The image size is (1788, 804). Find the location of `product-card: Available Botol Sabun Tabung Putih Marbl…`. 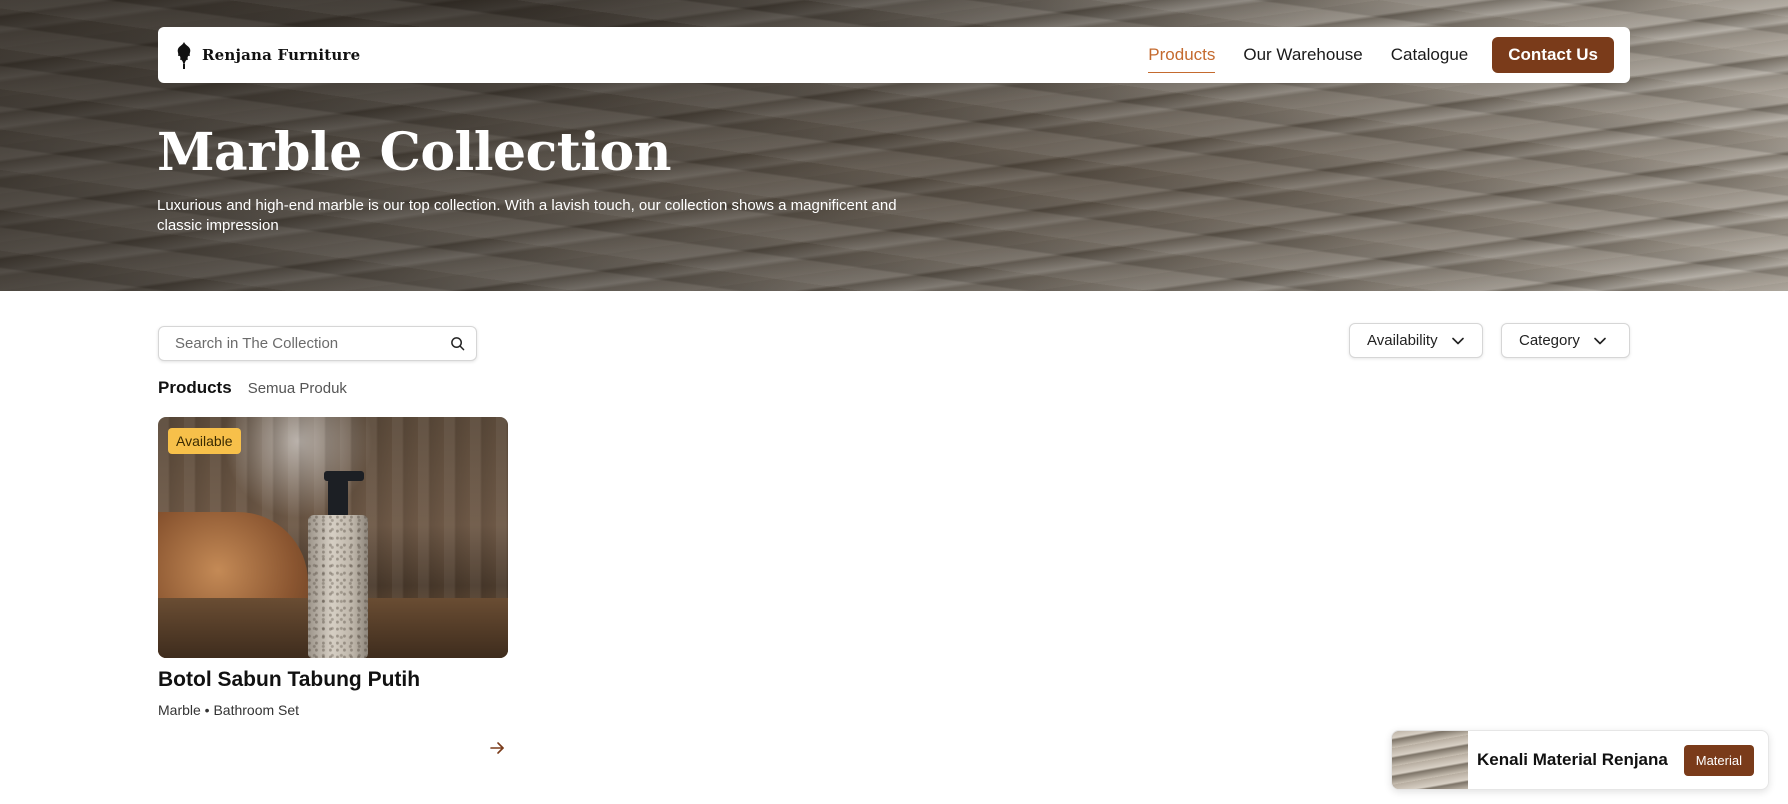

product-card: Available Botol Sabun Tabung Putih Marbl… is located at coordinates (333, 585).